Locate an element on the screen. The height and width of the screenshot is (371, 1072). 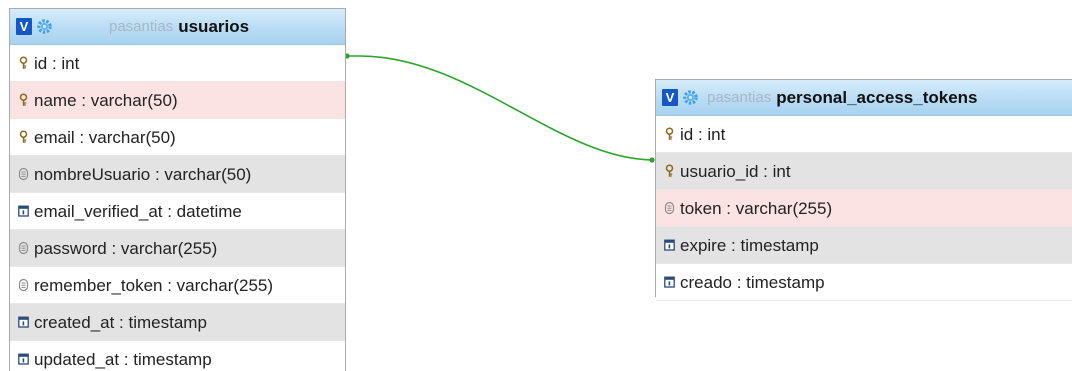
table-header-usuarios: V pasantias usuarios is located at coordinates (177, 27).